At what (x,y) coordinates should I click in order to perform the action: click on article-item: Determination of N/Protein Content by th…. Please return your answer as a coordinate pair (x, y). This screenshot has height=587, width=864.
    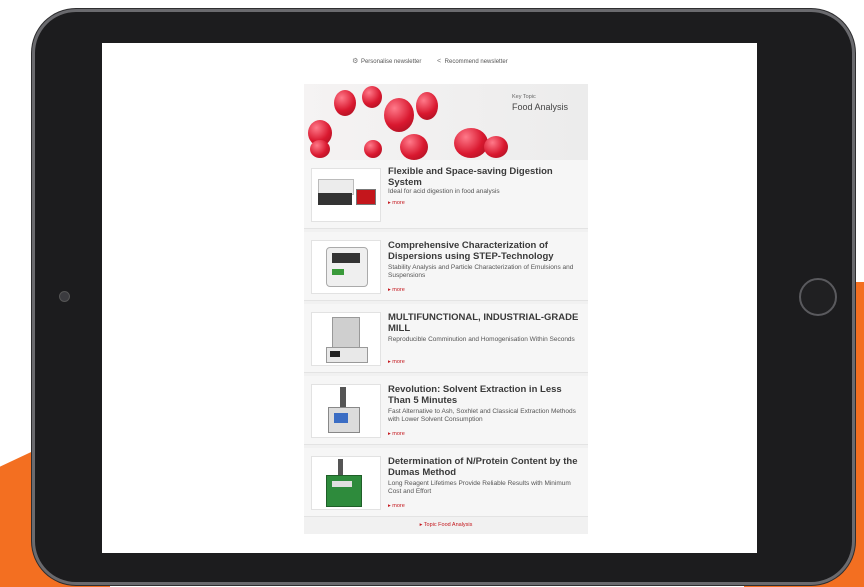
    Looking at the image, I should click on (446, 482).